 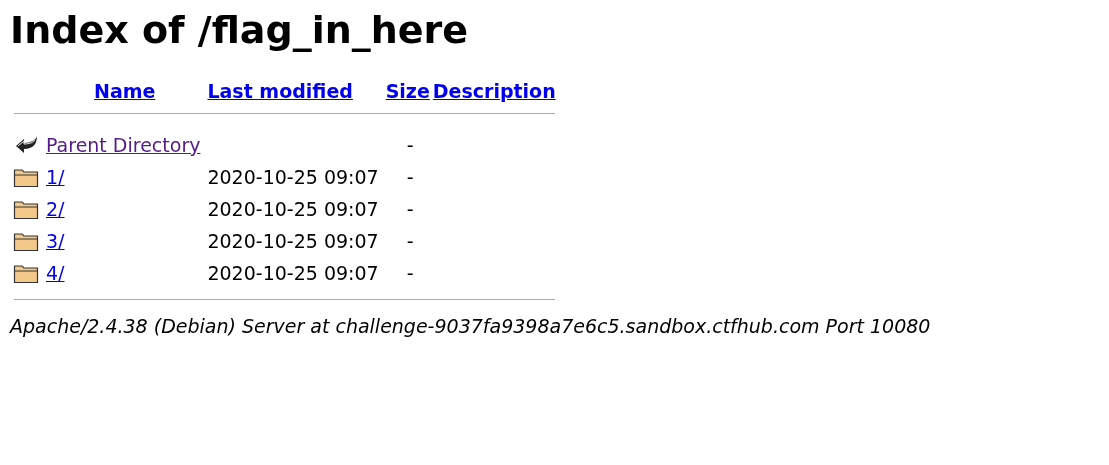 What do you see at coordinates (407, 91) in the screenshot?
I see `column-sort-link: Size` at bounding box center [407, 91].